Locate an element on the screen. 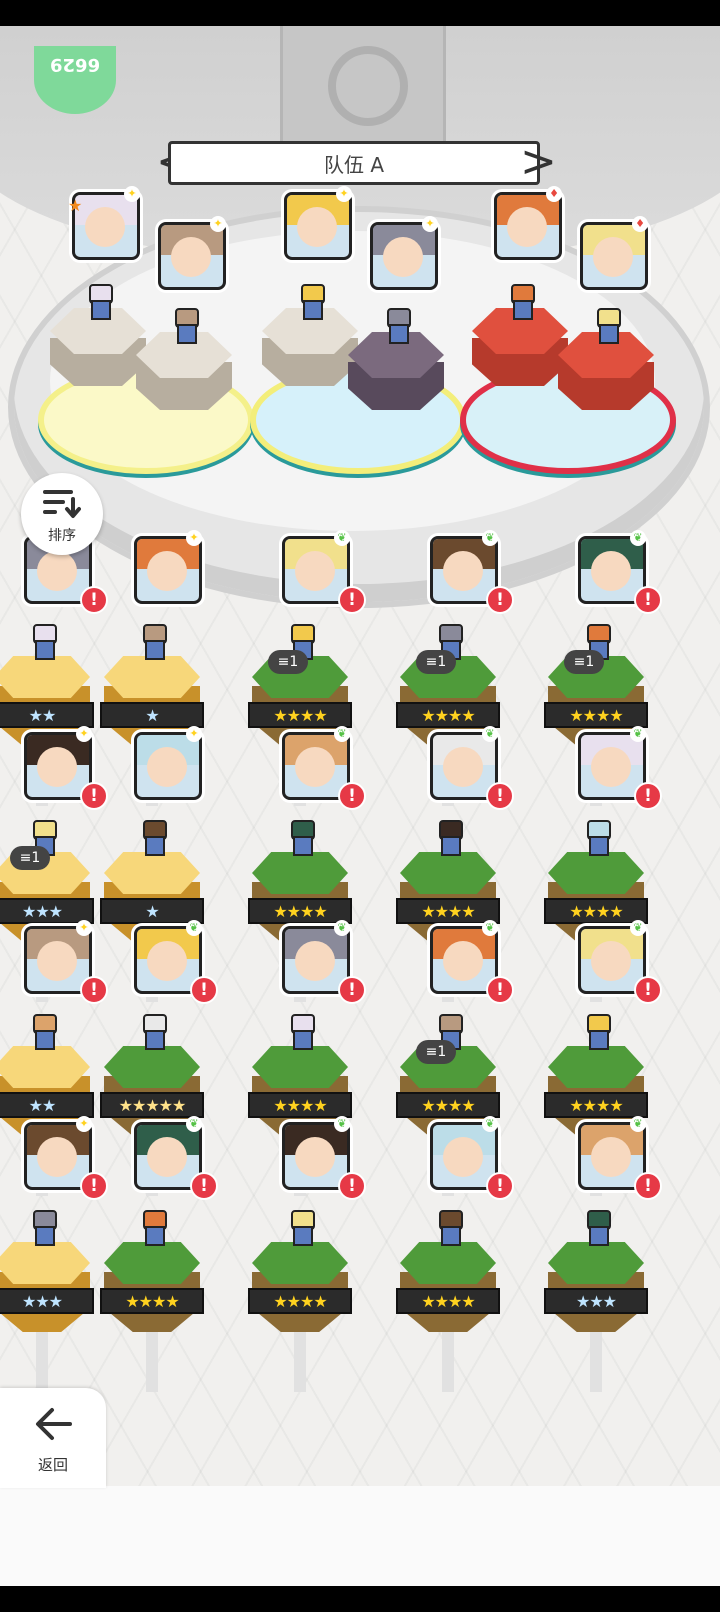  team-name-banner: 队伍 A is located at coordinates (354, 163).